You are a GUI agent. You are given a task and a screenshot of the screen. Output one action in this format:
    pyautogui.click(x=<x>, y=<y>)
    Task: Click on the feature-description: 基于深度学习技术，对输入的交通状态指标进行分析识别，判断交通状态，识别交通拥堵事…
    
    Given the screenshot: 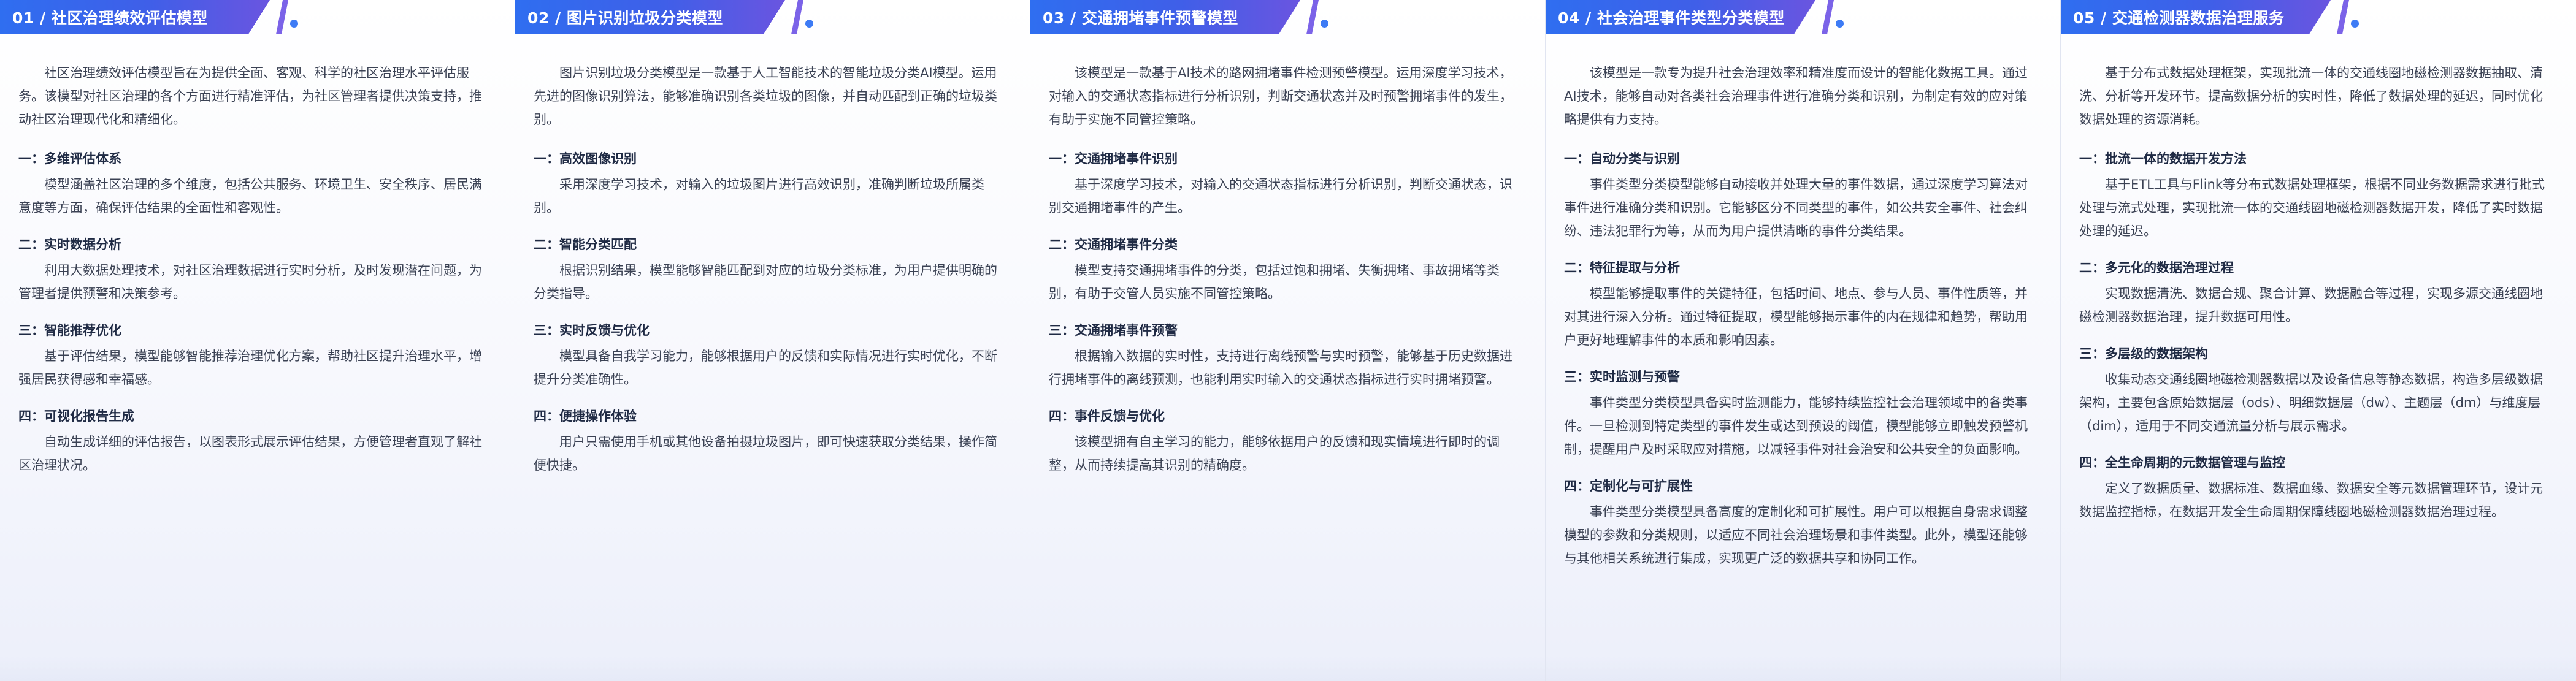 What is the action you would take?
    pyautogui.click(x=1280, y=196)
    